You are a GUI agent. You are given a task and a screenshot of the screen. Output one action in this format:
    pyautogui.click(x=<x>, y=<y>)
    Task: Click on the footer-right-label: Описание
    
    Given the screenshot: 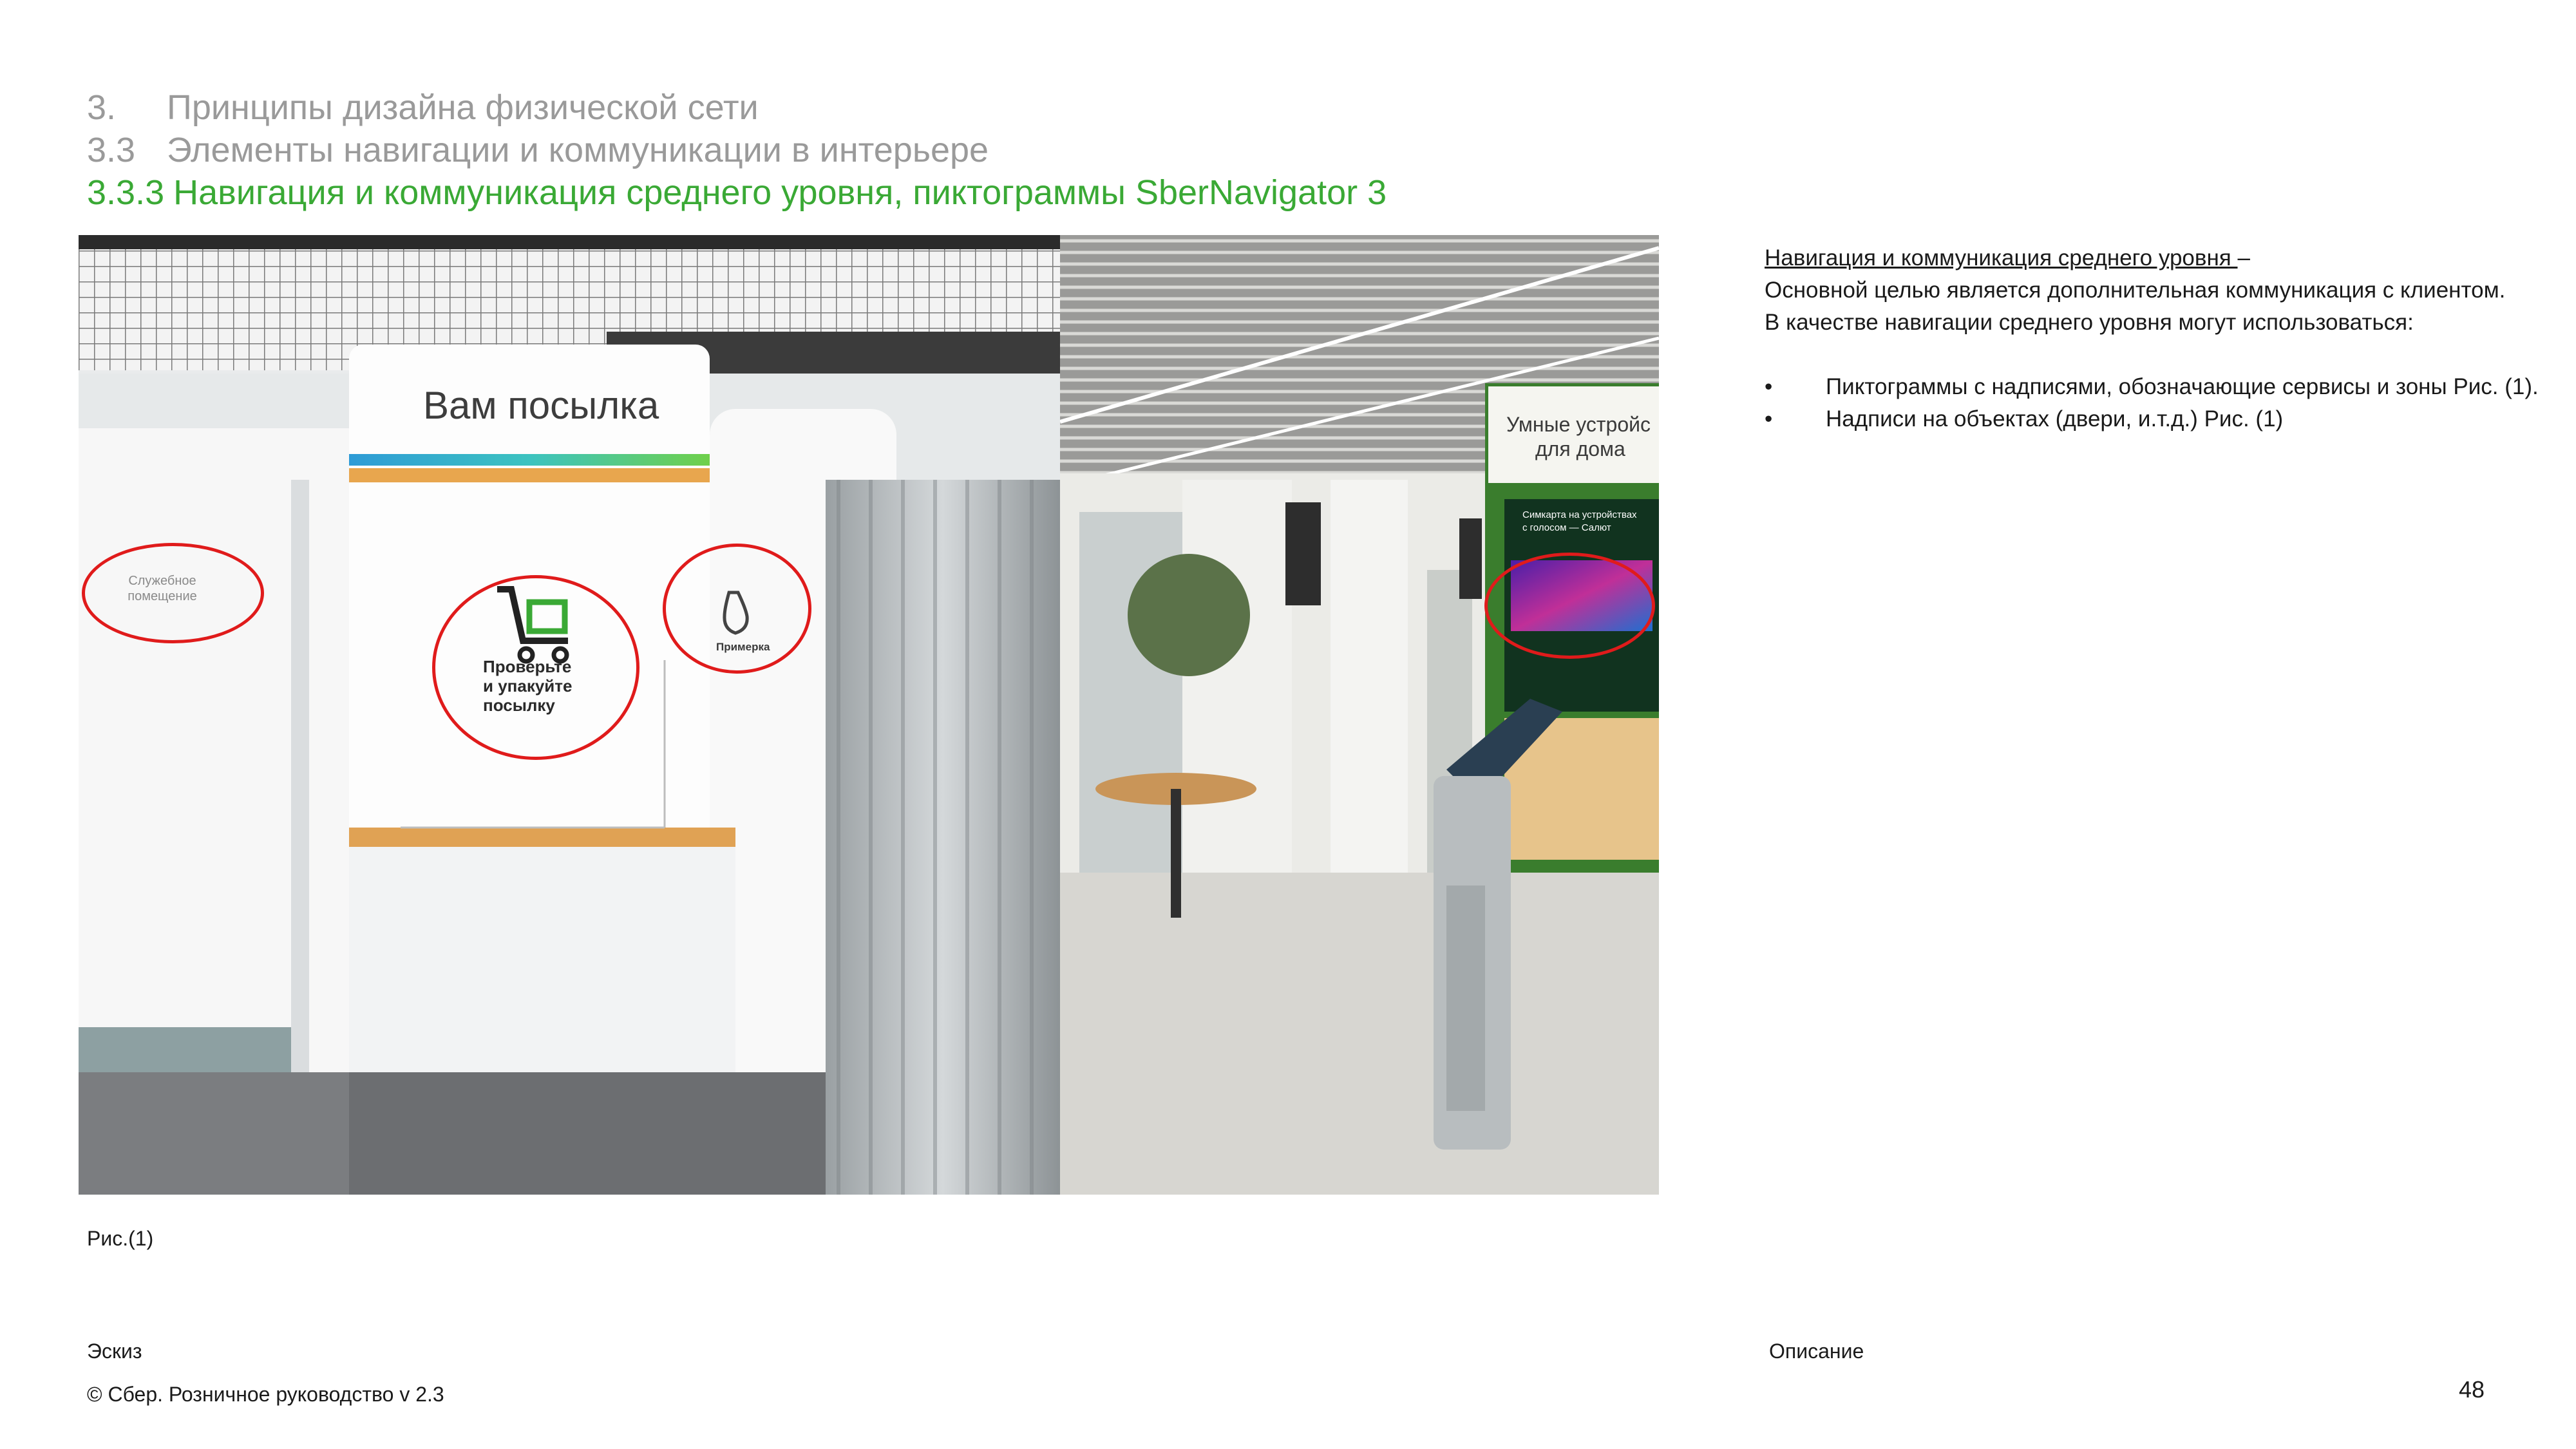 What is the action you would take?
    pyautogui.click(x=1816, y=1351)
    